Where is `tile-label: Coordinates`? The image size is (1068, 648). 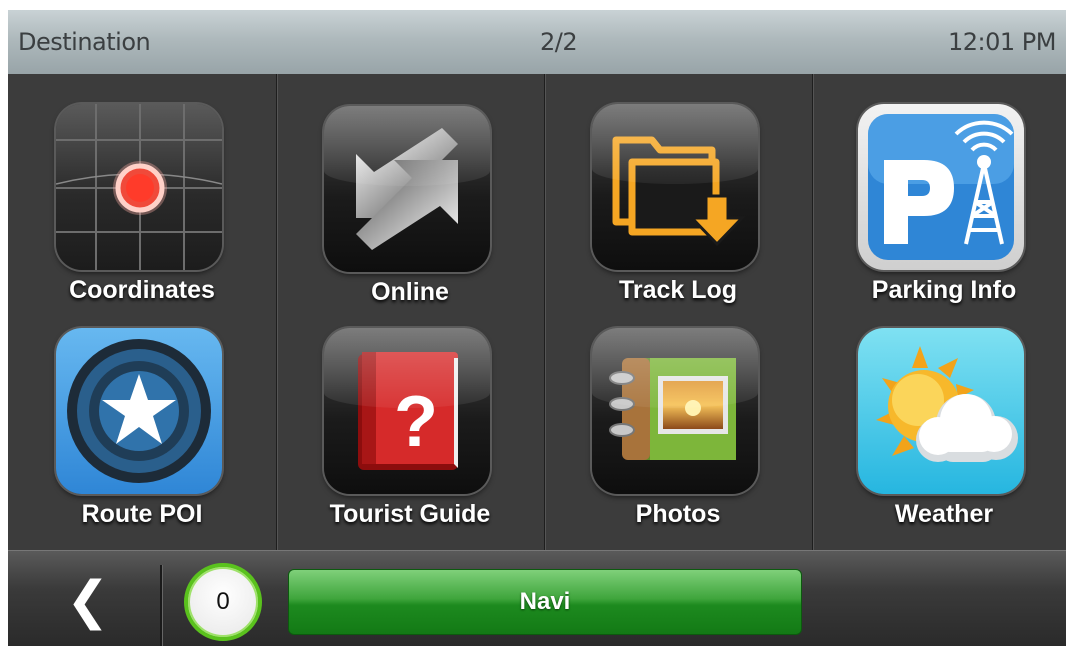
tile-label: Coordinates is located at coordinates (142, 290).